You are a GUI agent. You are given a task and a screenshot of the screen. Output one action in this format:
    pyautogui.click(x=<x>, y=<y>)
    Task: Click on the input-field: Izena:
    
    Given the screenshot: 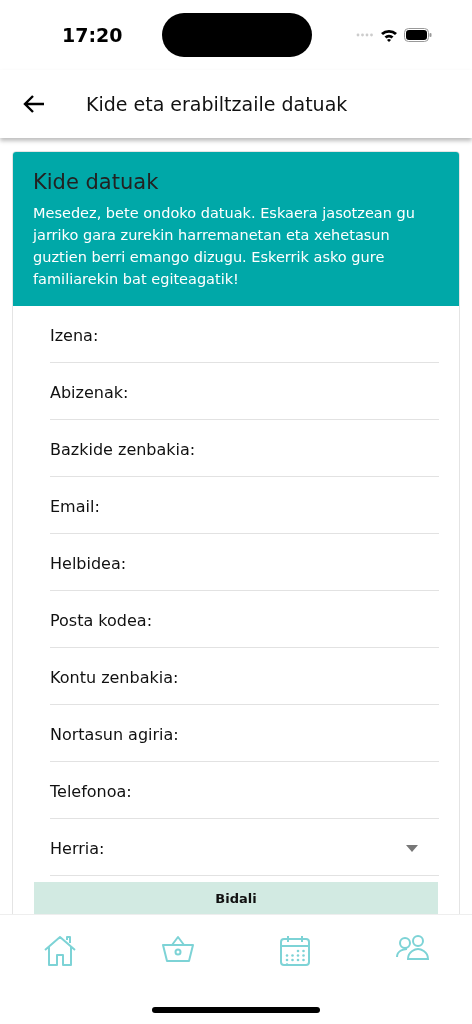 What is the action you would take?
    pyautogui.click(x=244, y=334)
    